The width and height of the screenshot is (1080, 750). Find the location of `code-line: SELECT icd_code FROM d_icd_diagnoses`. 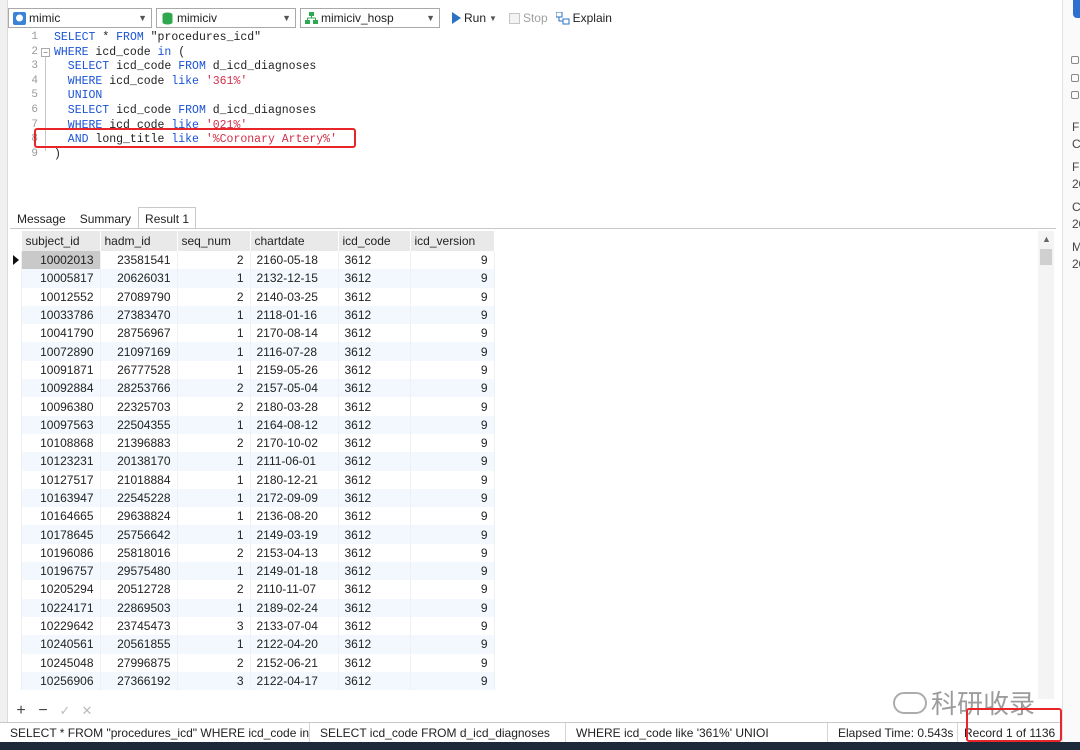

code-line: SELECT icd_code FROM d_icd_diagnoses is located at coordinates (185, 111).